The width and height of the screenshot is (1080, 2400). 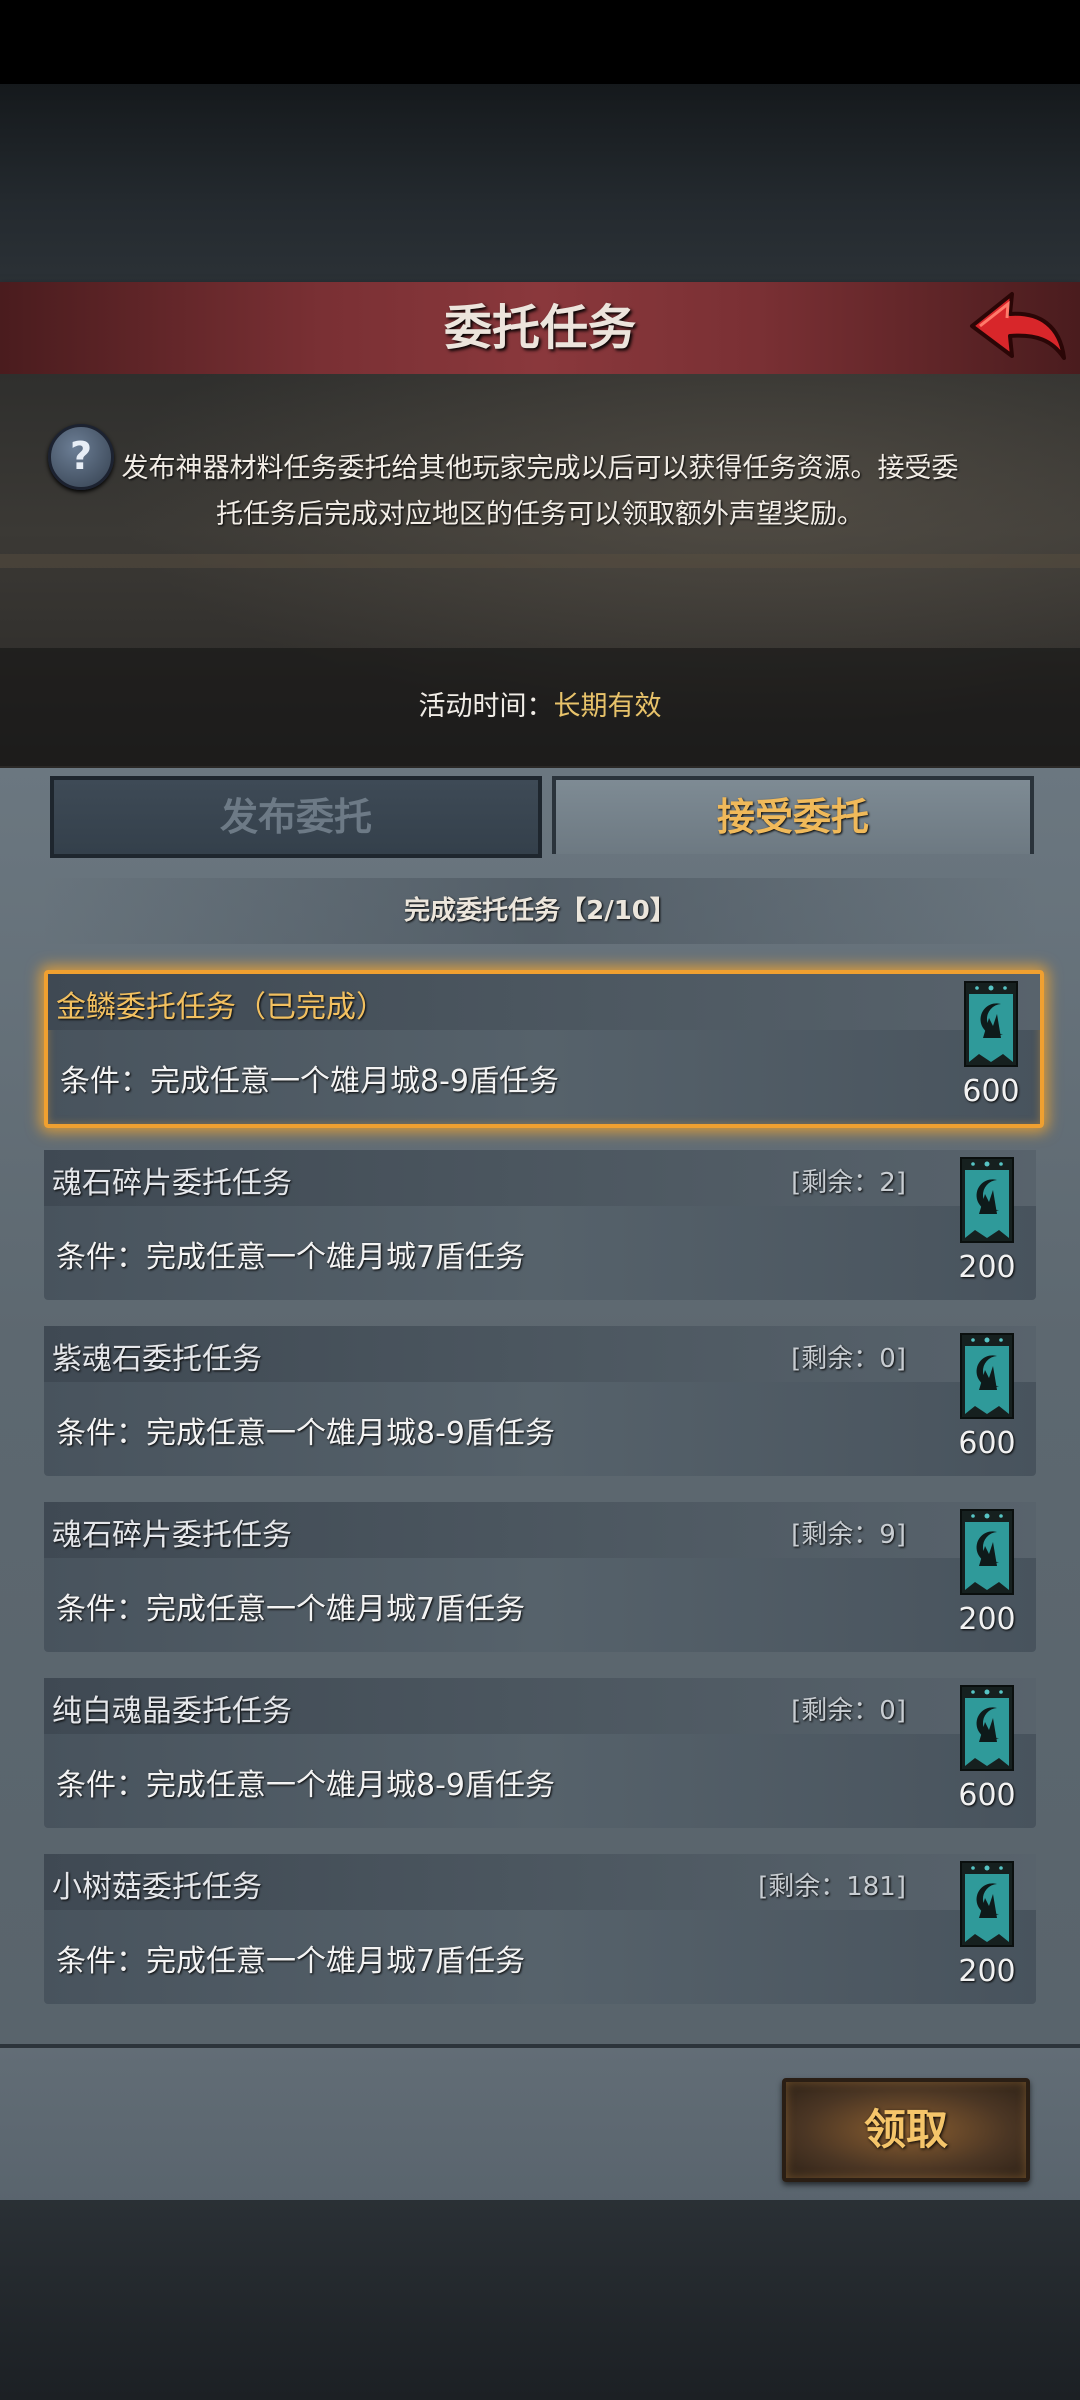 I want to click on page-title: 委托任务, so click(x=539, y=328).